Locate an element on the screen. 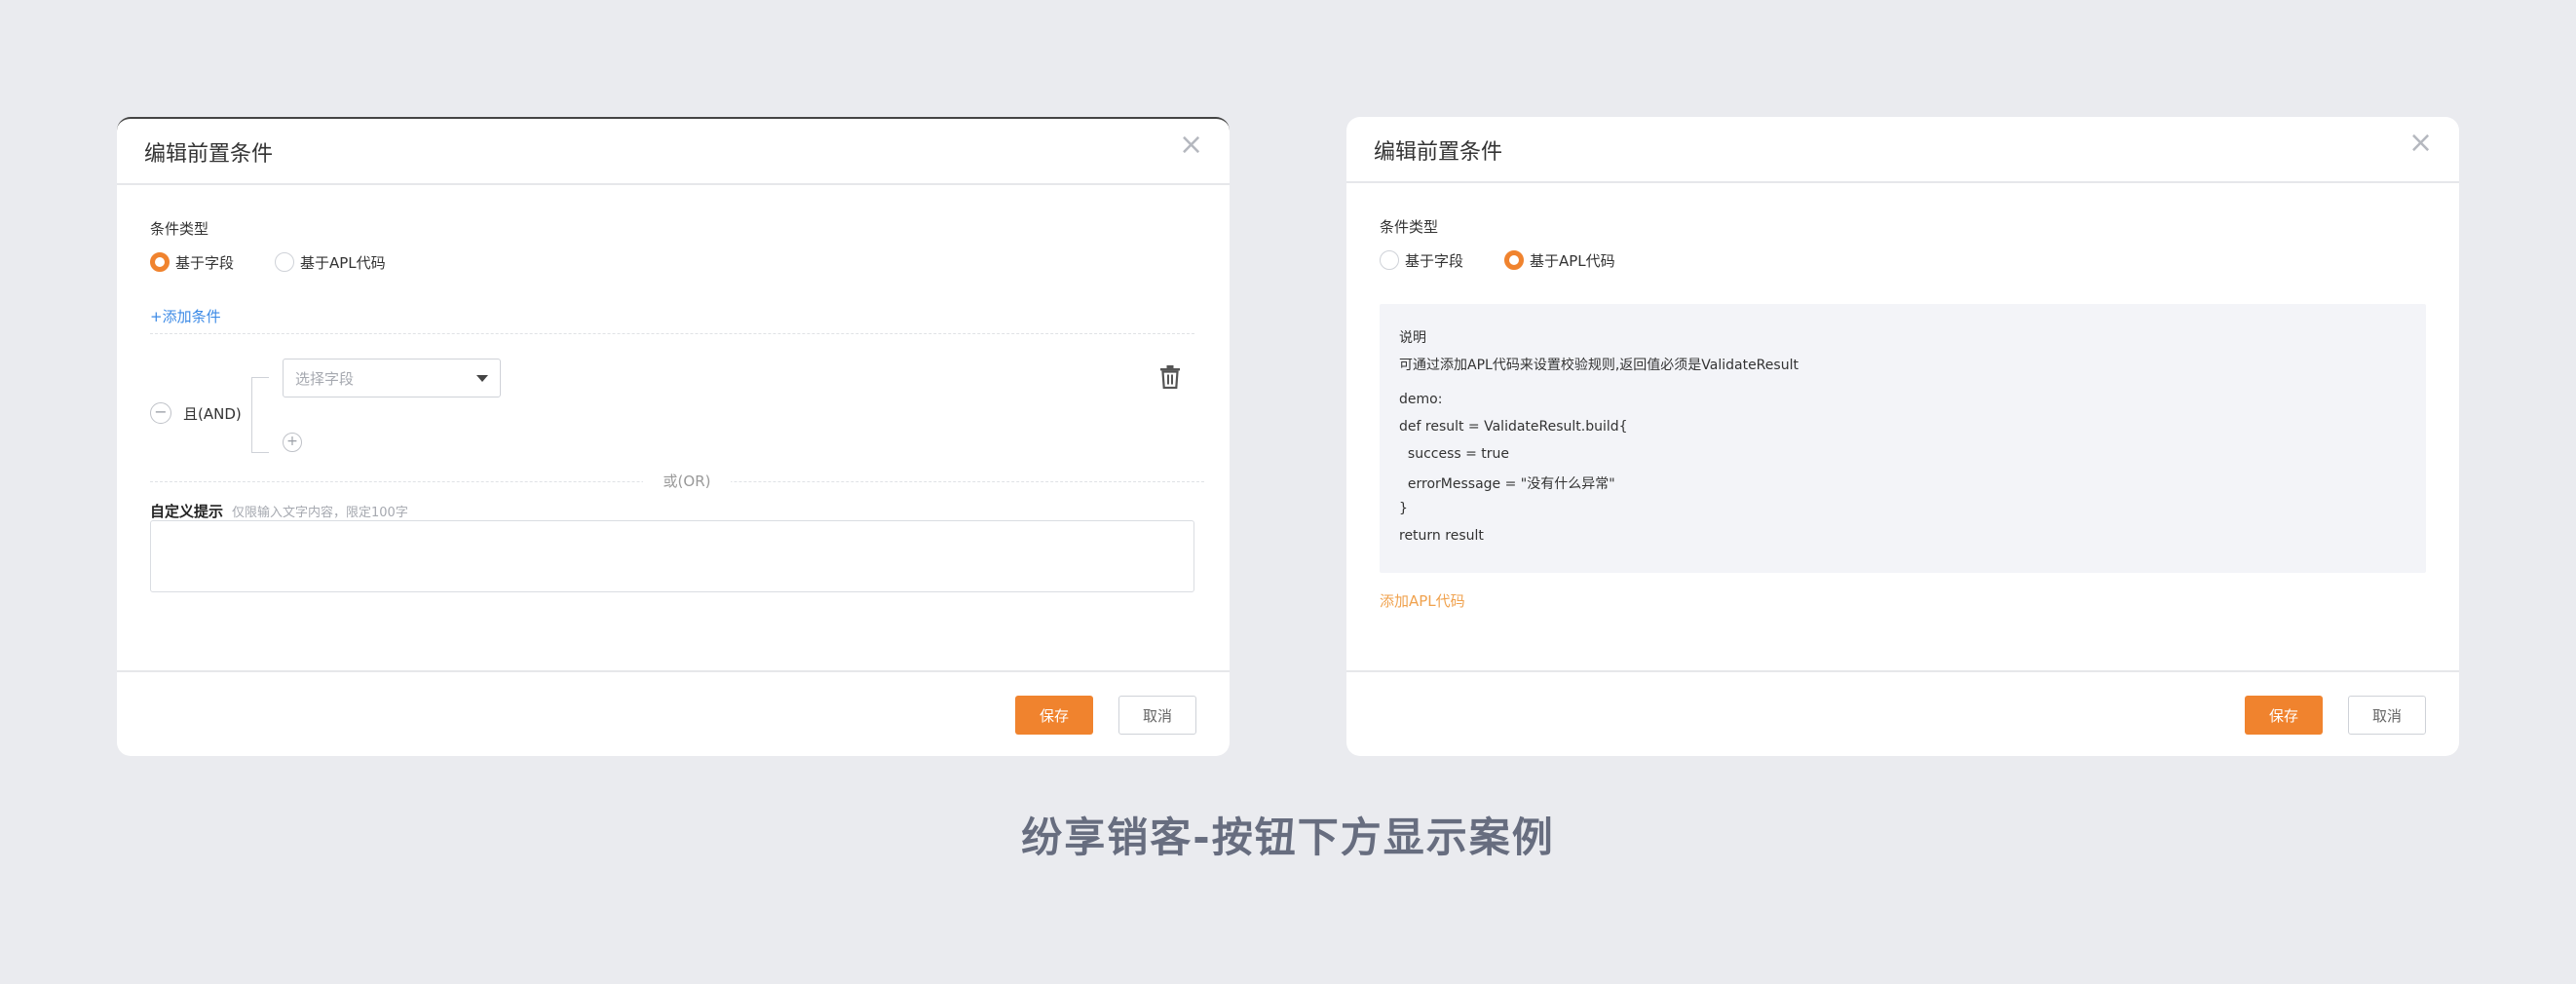 The width and height of the screenshot is (2576, 984). field-select-placeholder: 选择字段 is located at coordinates (325, 379).